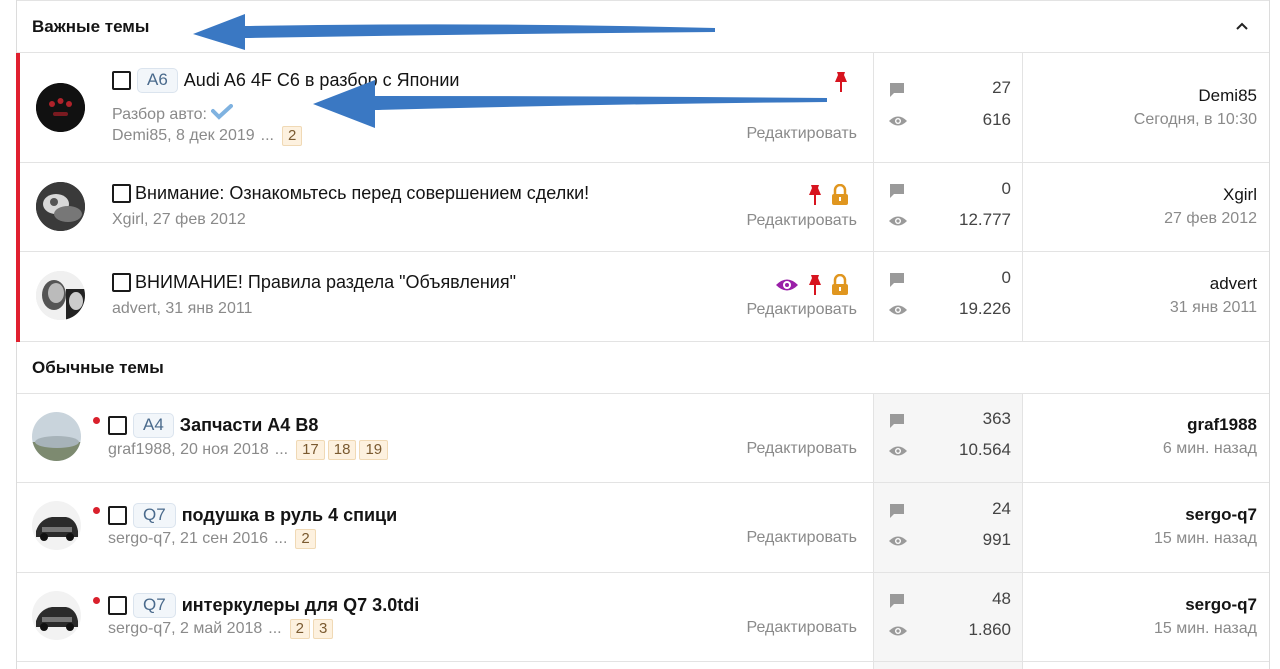 The image size is (1280, 669). I want to click on replies-count: 48, so click(1001, 598).